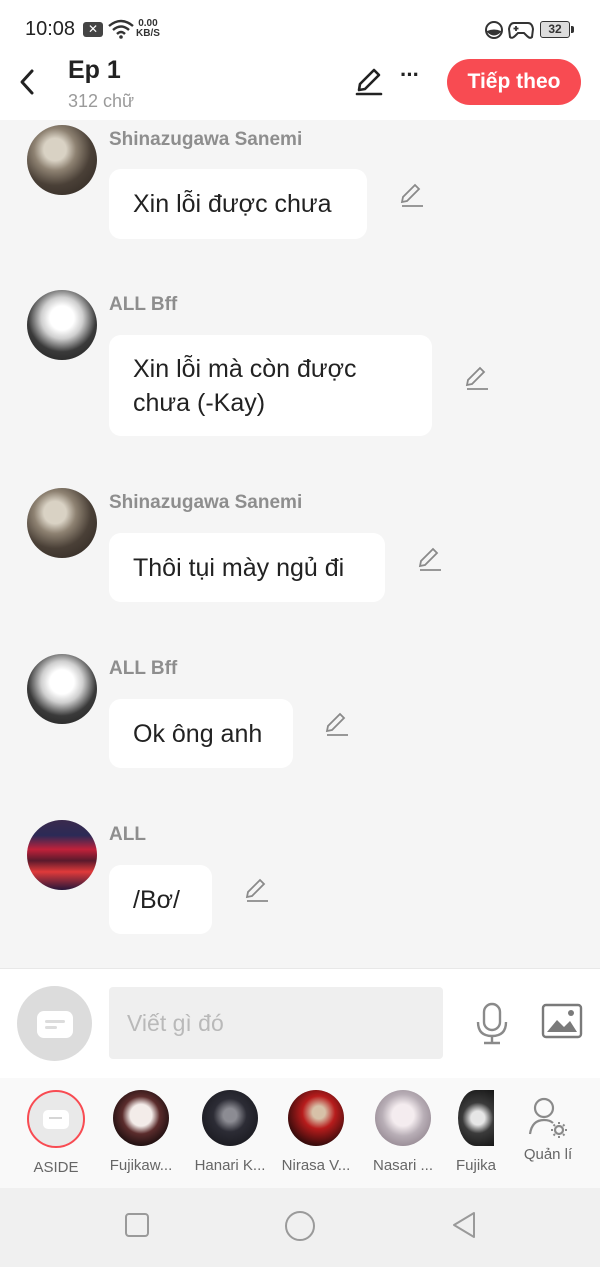 The width and height of the screenshot is (600, 1267). I want to click on message-input, so click(276, 1023).